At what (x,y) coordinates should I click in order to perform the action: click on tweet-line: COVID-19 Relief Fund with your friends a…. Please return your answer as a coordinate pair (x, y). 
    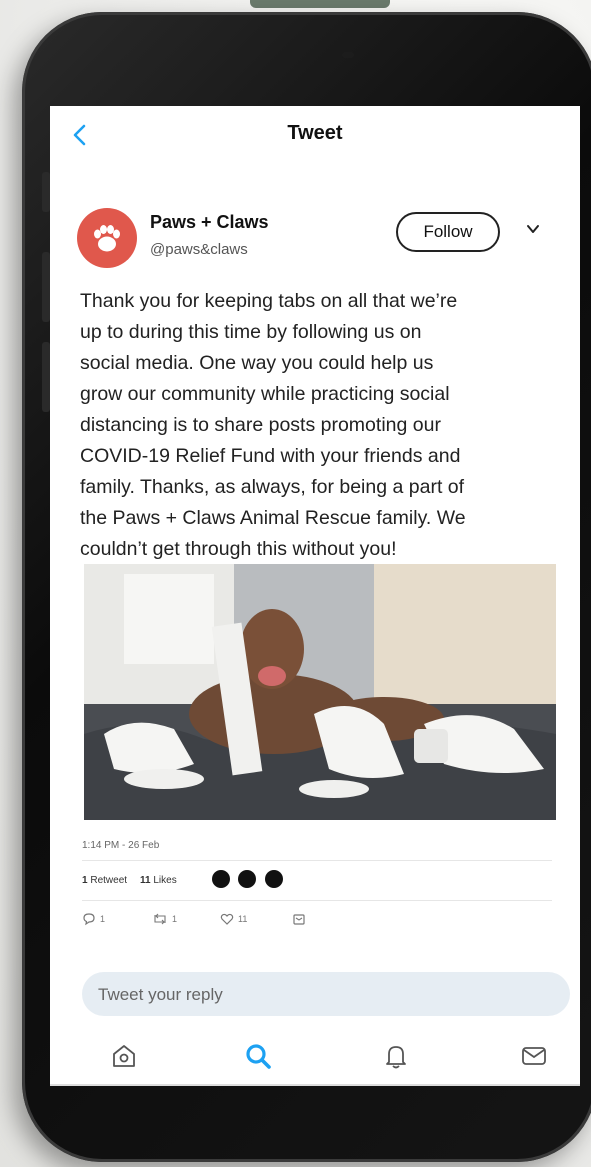
    Looking at the image, I should click on (270, 456).